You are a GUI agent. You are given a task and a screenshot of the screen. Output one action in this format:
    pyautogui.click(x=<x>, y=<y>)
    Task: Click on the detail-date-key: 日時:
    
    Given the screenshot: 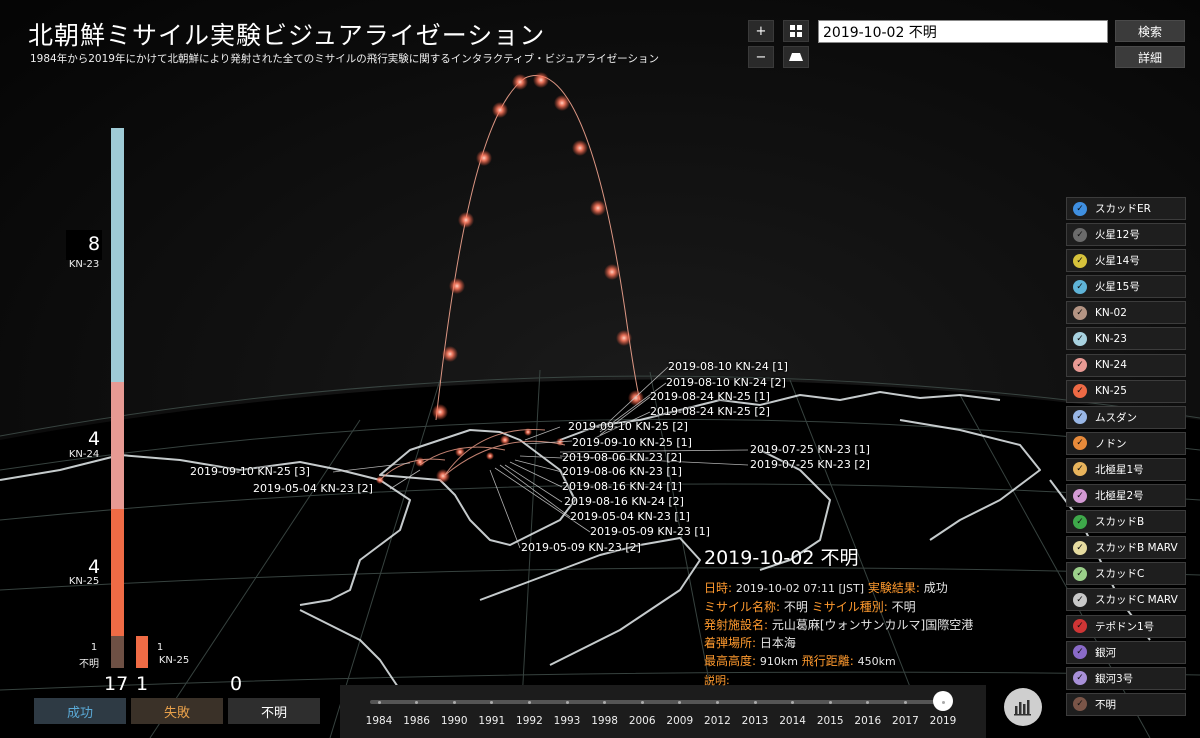 What is the action you would take?
    pyautogui.click(x=718, y=588)
    